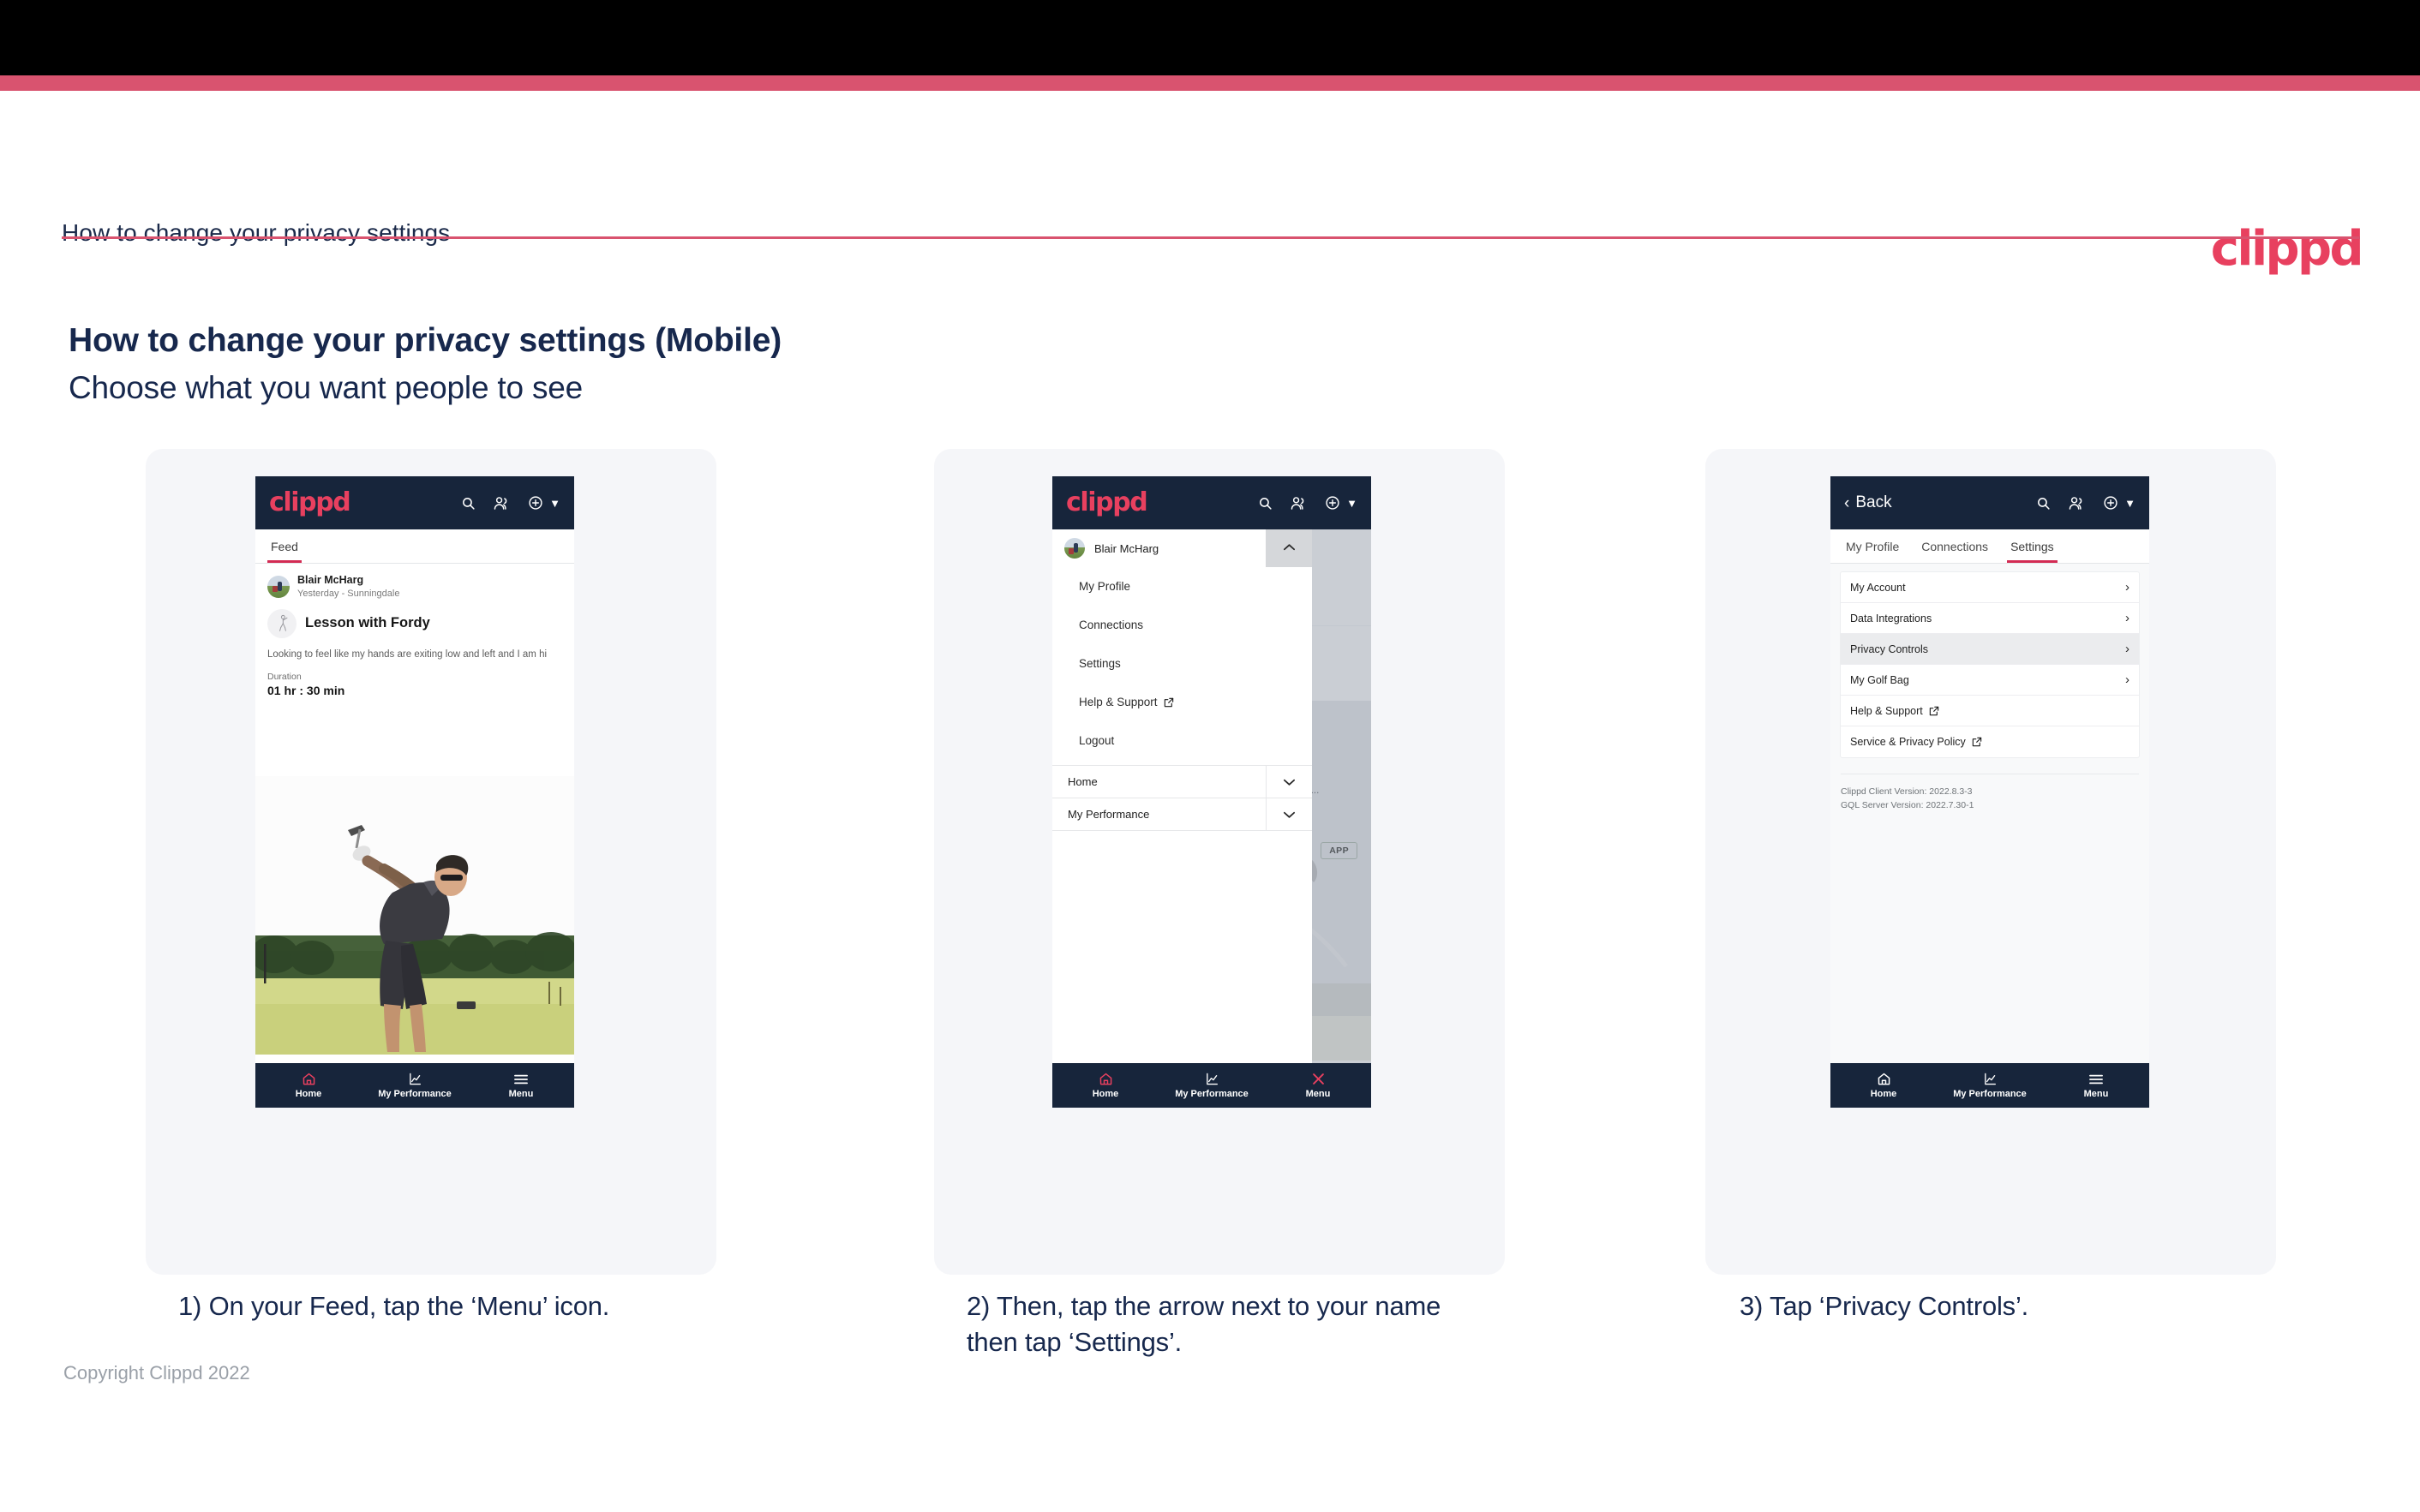 Image resolution: width=2420 pixels, height=1512 pixels. Describe the element at coordinates (1212, 1079) in the screenshot. I see `chart-icon` at that location.